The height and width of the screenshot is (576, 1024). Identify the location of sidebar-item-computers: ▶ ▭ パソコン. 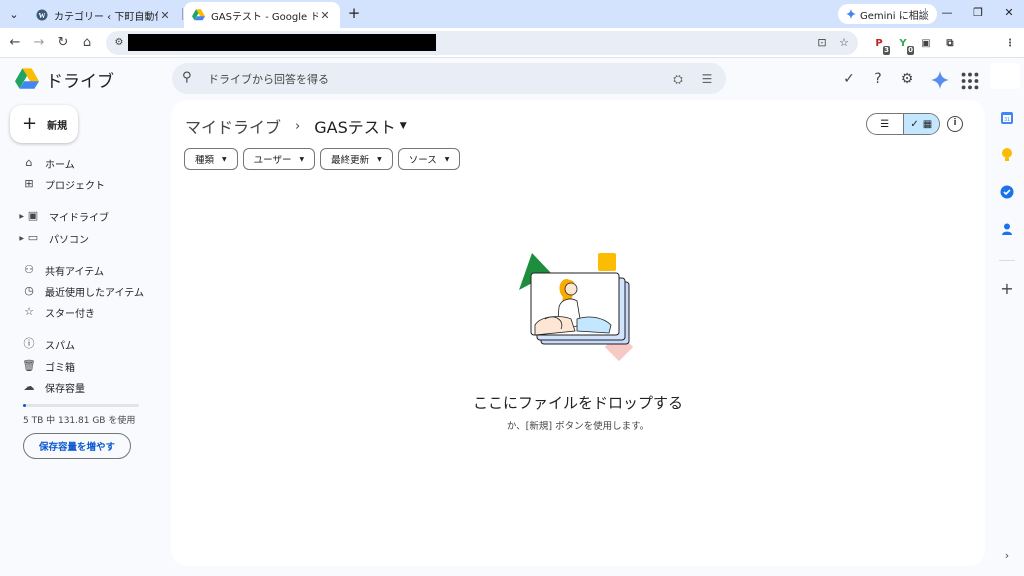
(84, 238).